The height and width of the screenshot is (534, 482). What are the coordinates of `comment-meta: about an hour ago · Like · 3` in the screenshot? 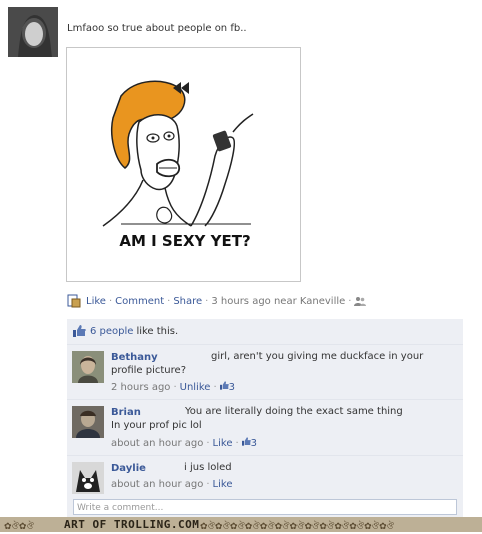 It's located at (184, 443).